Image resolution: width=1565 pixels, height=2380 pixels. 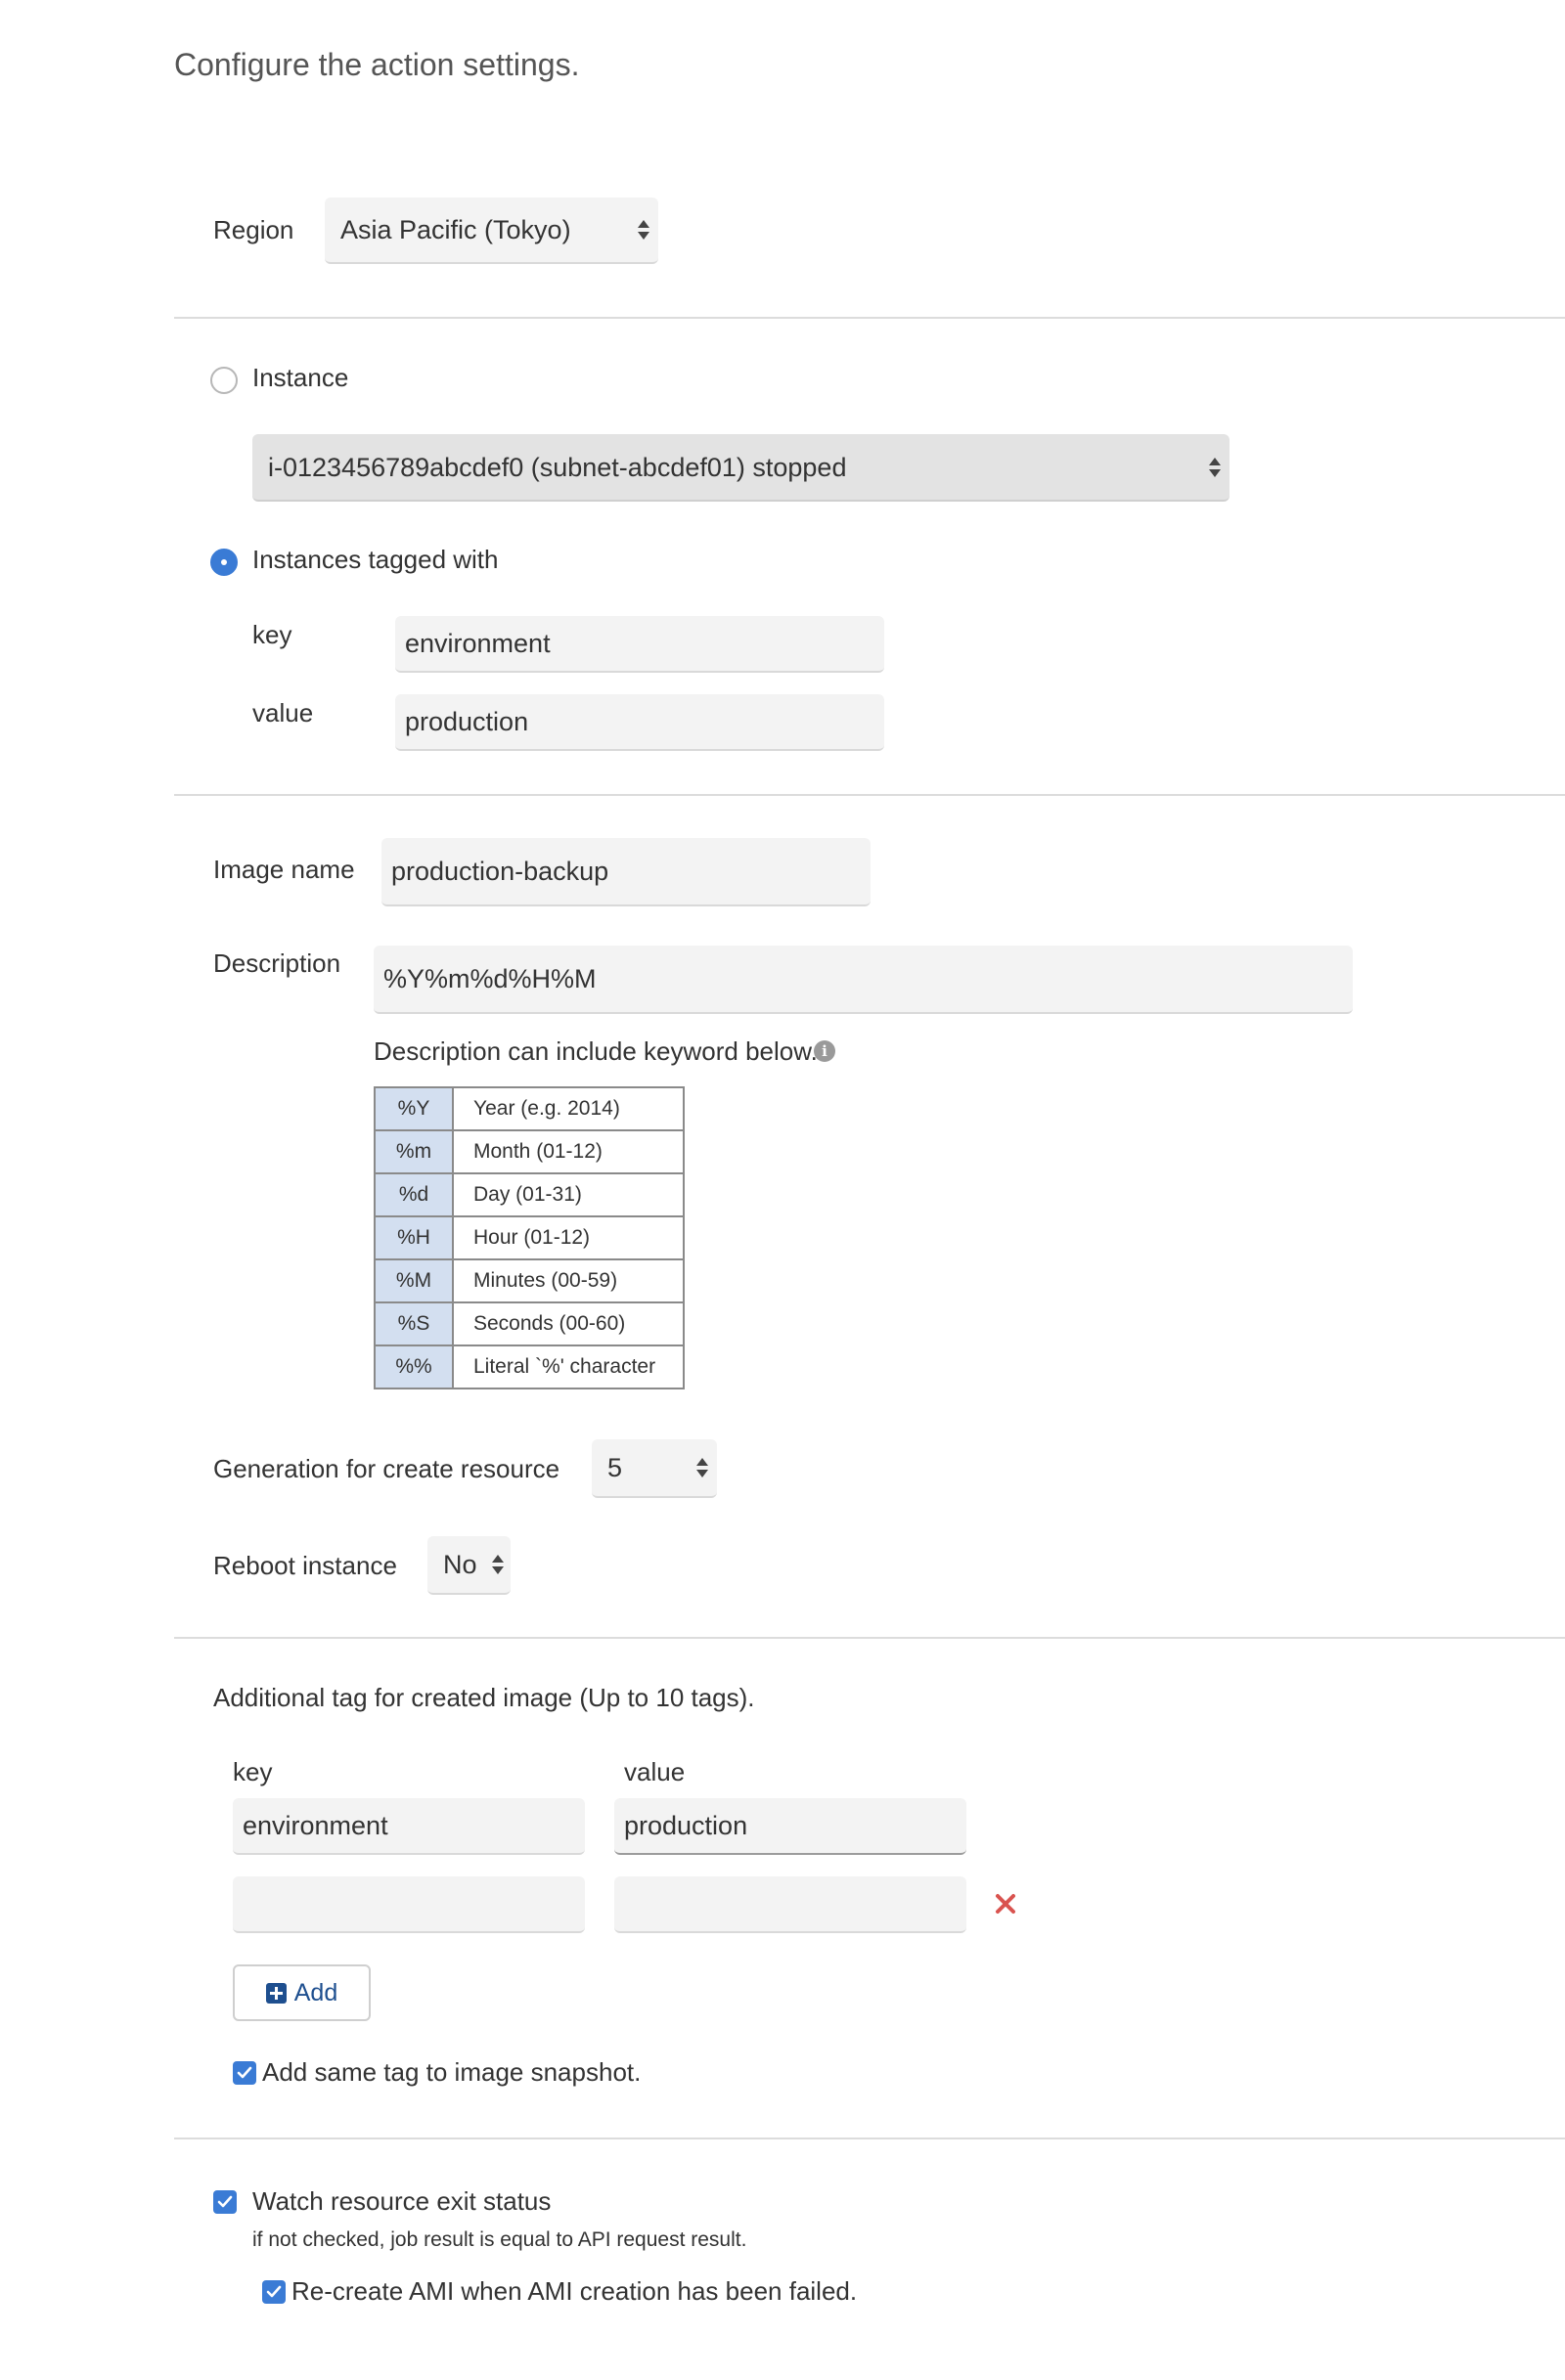 I want to click on keyword-code: %Y, so click(x=414, y=1108).